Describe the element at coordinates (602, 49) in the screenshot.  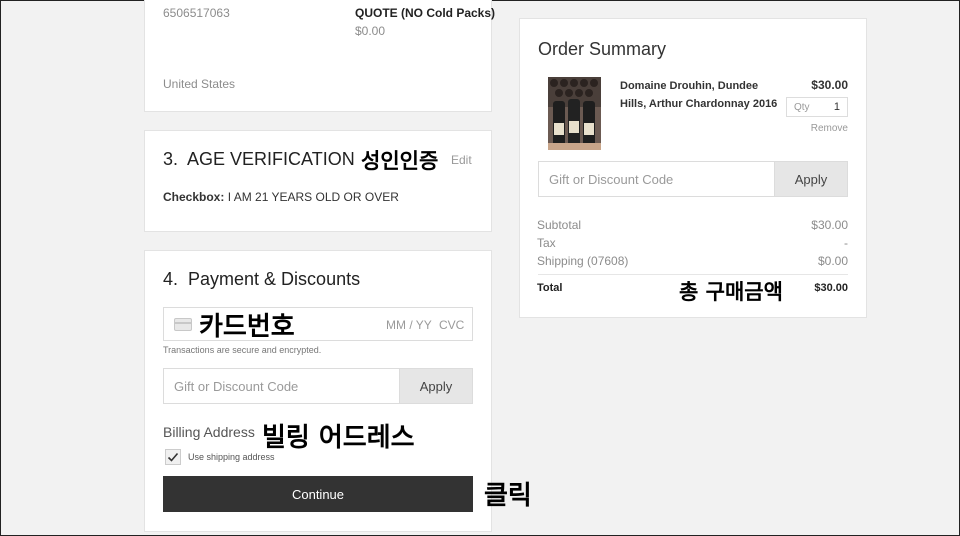
I see `order-summary-title: Order Summary` at that location.